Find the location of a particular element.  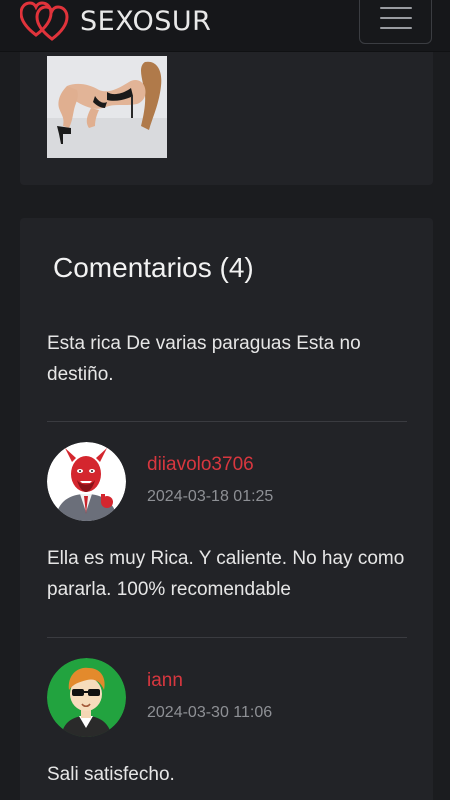

comments-title: Comentarios (4) is located at coordinates (153, 267).